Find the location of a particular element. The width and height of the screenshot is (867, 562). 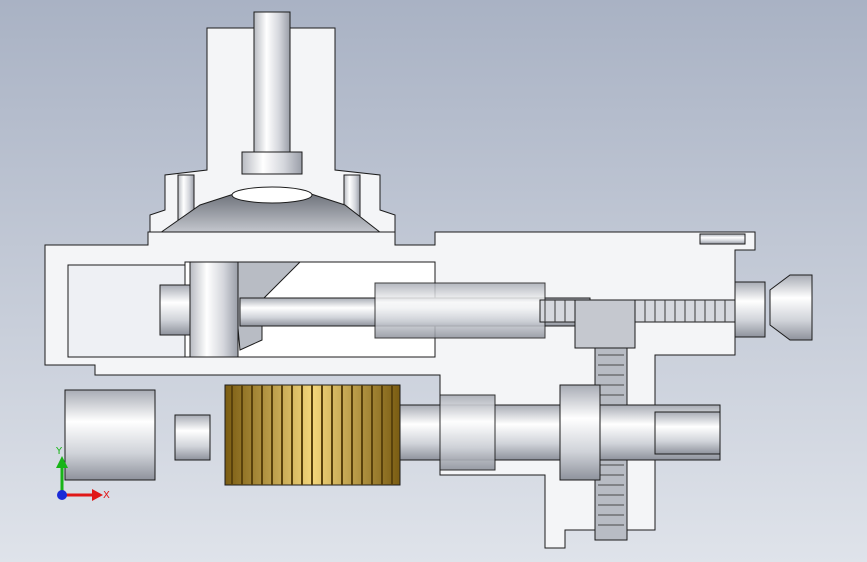

pinion-gear is located at coordinates (605, 324).